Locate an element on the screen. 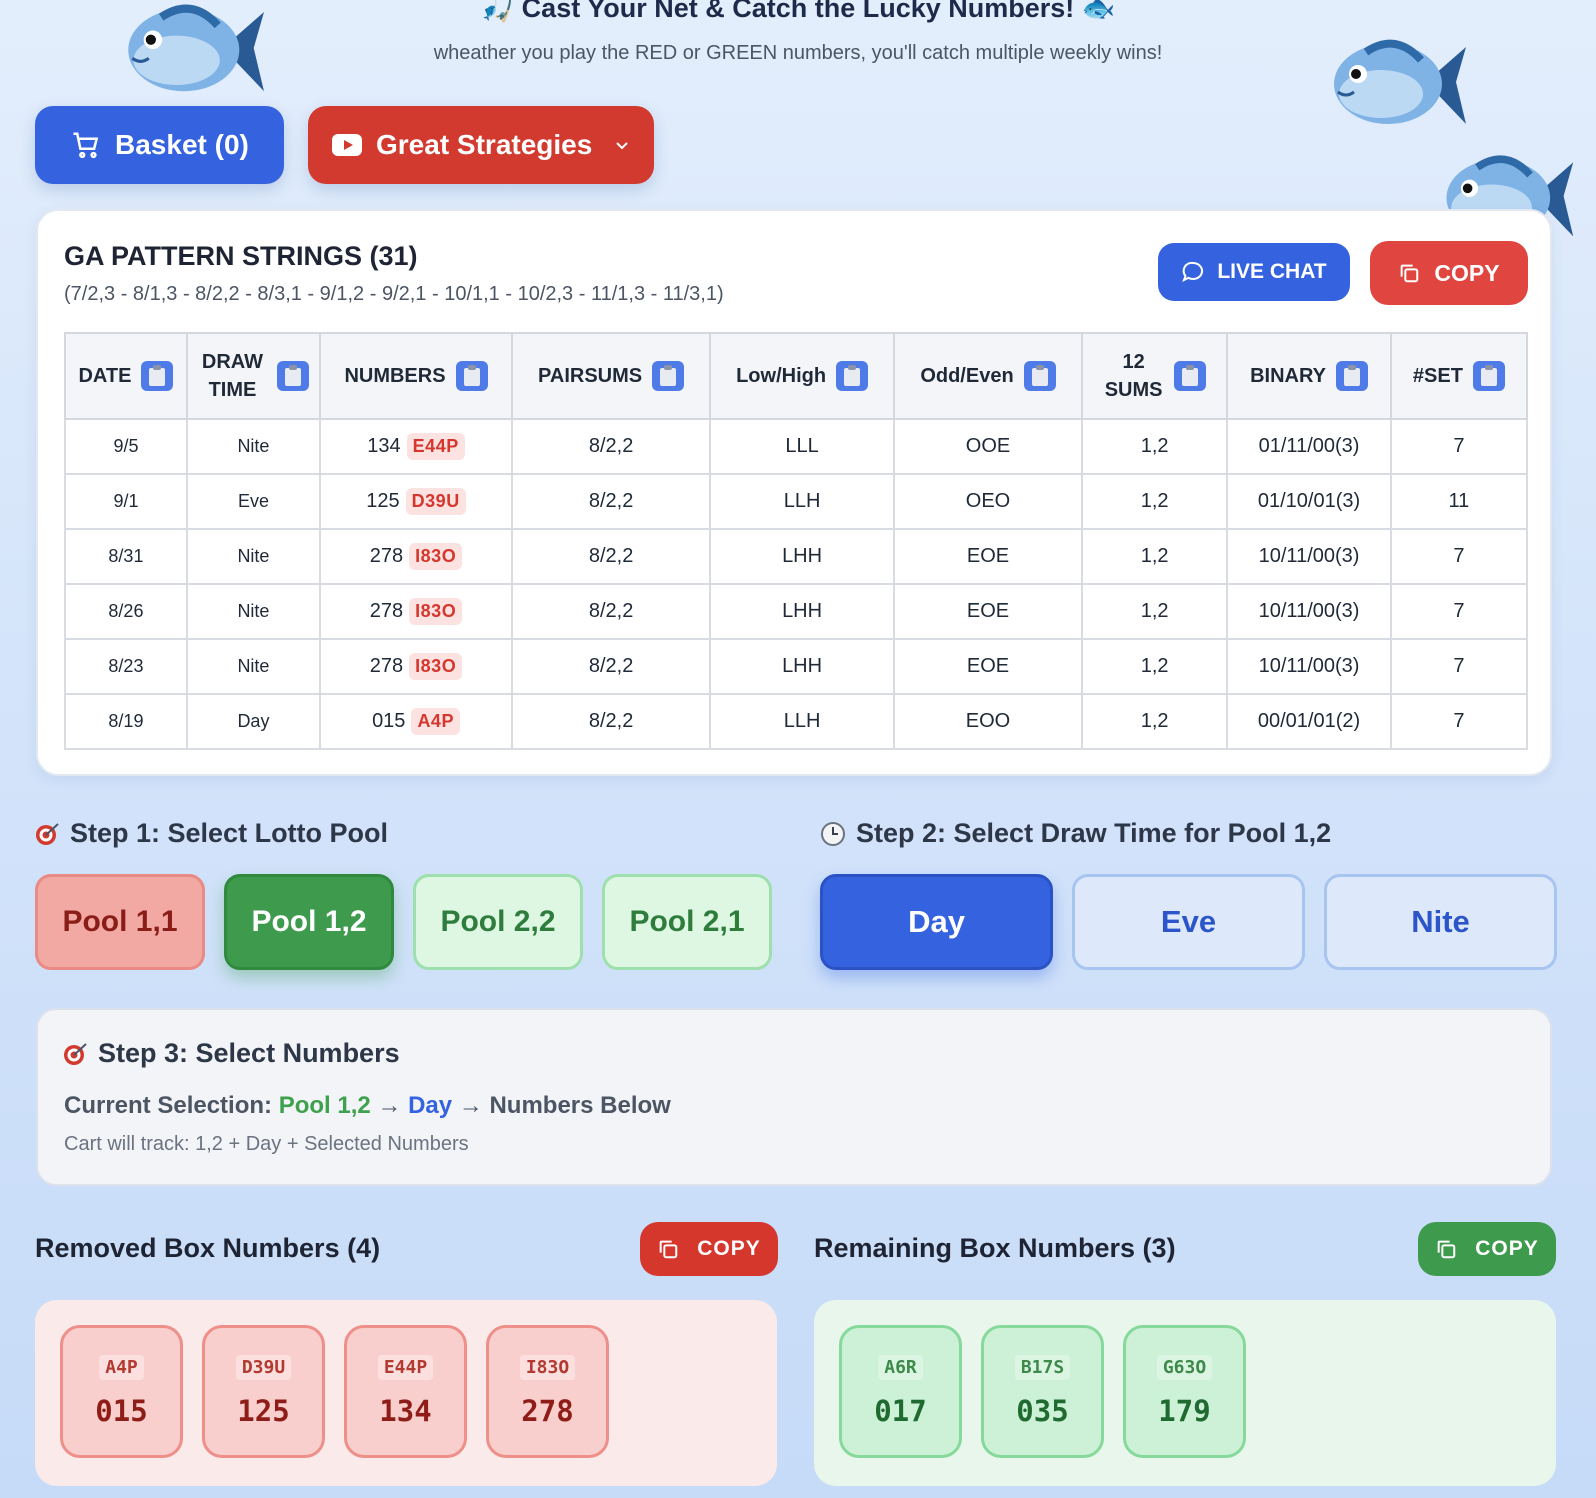 The height and width of the screenshot is (1498, 1596). remaining-number-box: A6R 017 is located at coordinates (900, 1391).